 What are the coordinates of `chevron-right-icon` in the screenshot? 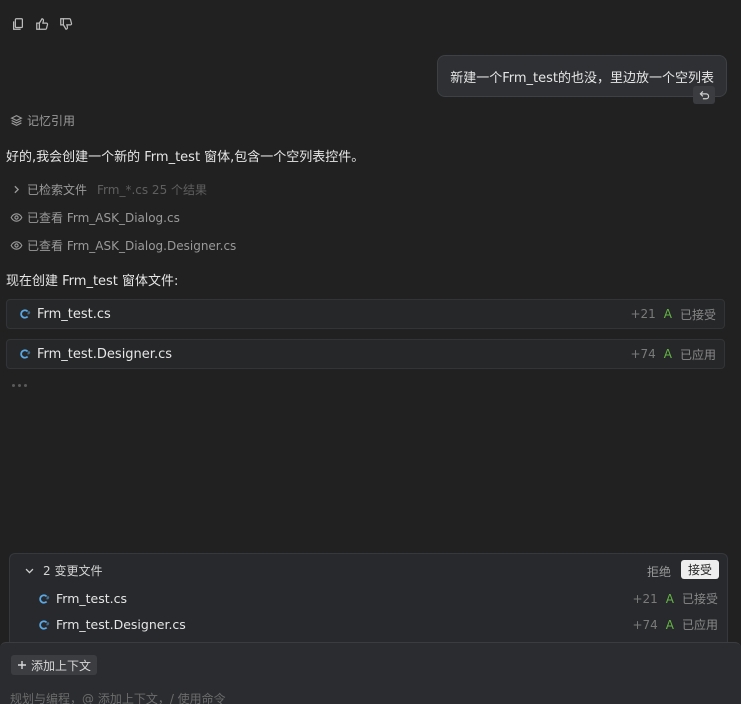 It's located at (17, 189).